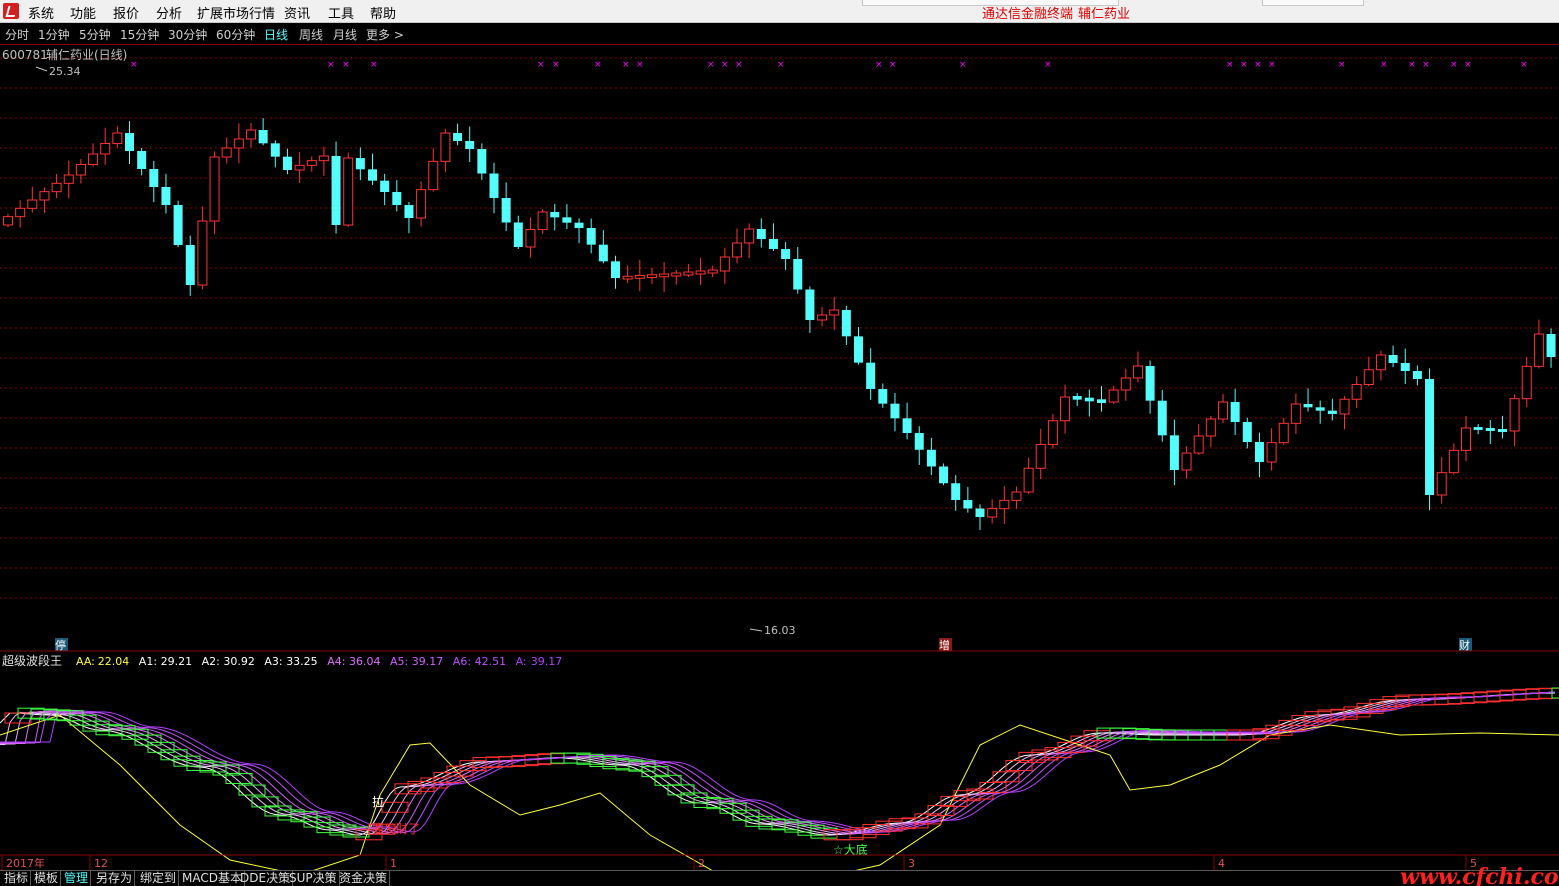 The height and width of the screenshot is (886, 1559). Describe the element at coordinates (95, 34) in the screenshot. I see `period-5min: 5分钟` at that location.